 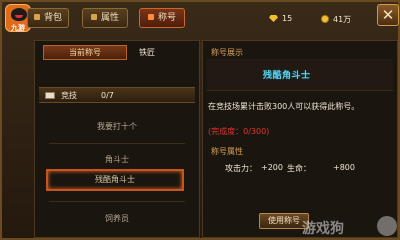 I want to click on tab-titles-label: 称号, so click(x=166, y=18).